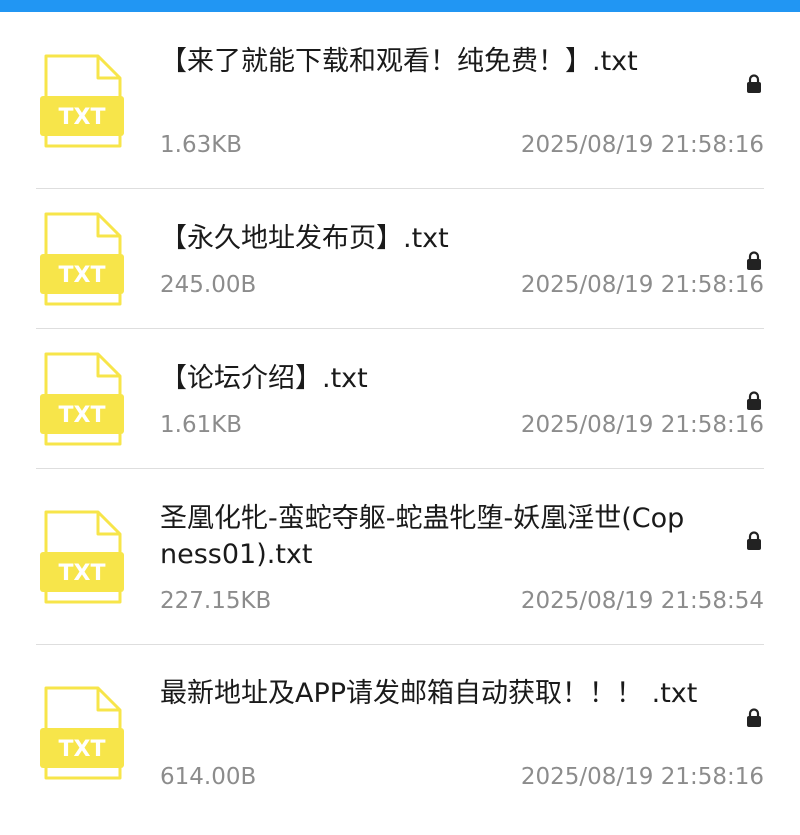 The image size is (800, 835). What do you see at coordinates (201, 425) in the screenshot?
I see `file-size: 1.61KB` at bounding box center [201, 425].